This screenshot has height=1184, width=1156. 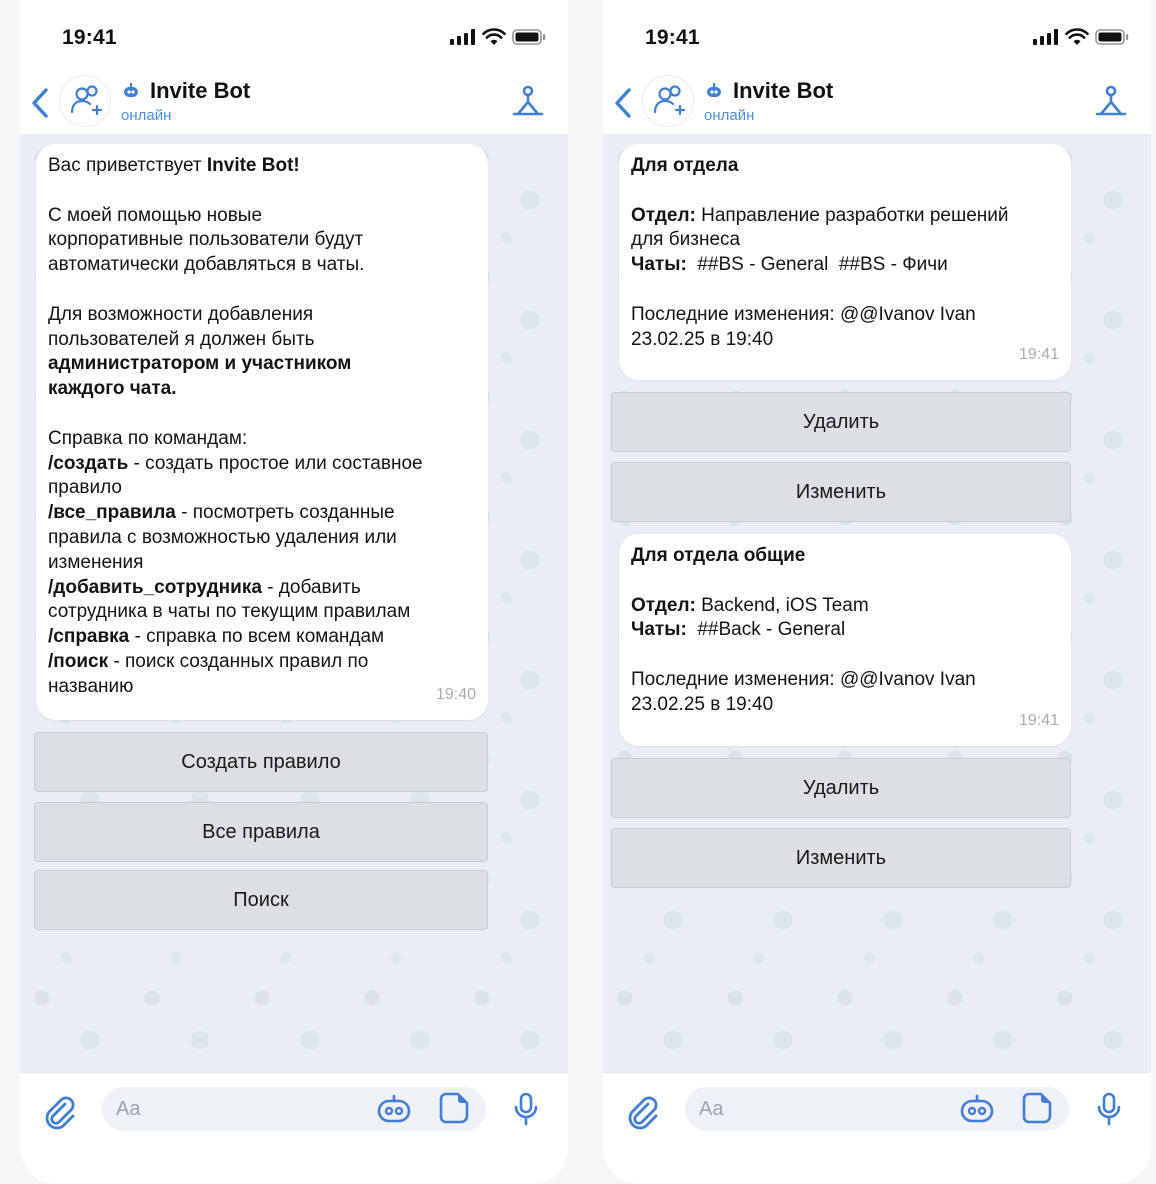 I want to click on command-help: /справка, so click(x=88, y=636).